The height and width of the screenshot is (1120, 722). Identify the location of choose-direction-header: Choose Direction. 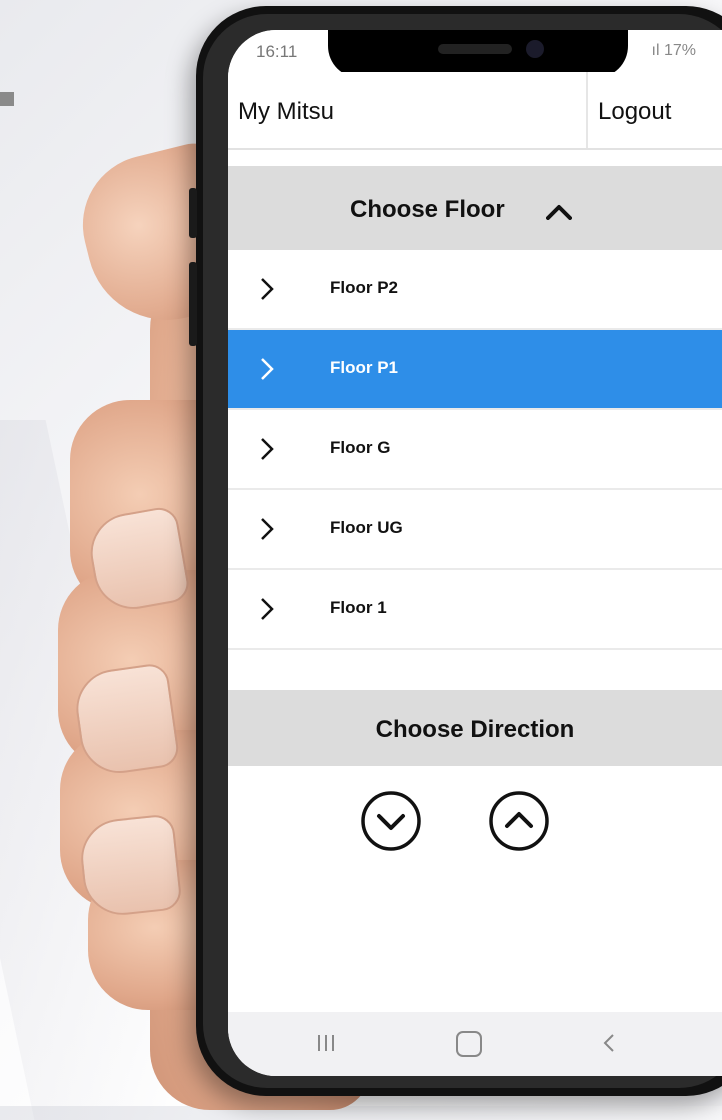
(475, 728).